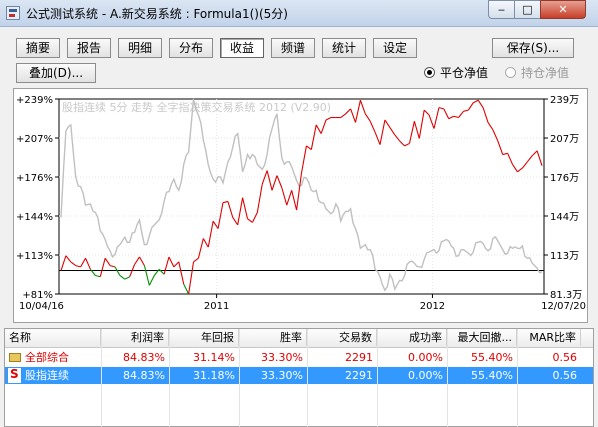  What do you see at coordinates (293, 48) in the screenshot?
I see `tab-spectrum: 频谱` at bounding box center [293, 48].